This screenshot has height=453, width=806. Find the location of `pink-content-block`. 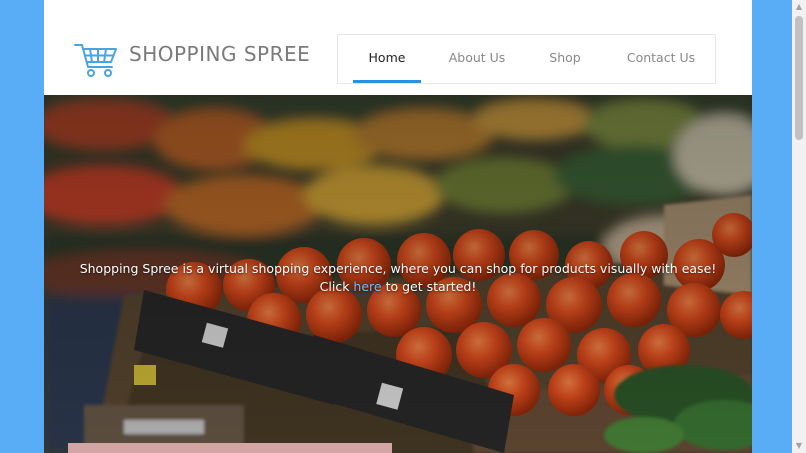

pink-content-block is located at coordinates (230, 448).